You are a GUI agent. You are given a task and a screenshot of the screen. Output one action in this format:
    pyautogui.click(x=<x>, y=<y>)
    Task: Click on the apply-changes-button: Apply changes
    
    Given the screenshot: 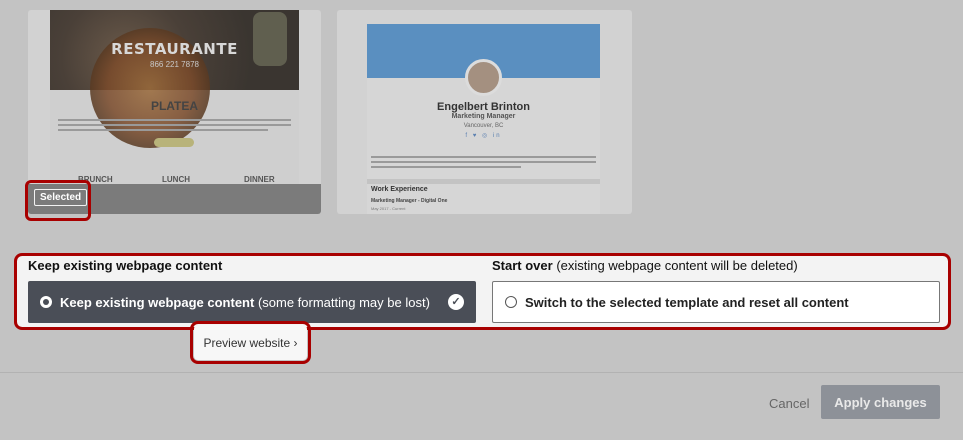 What is the action you would take?
    pyautogui.click(x=880, y=402)
    